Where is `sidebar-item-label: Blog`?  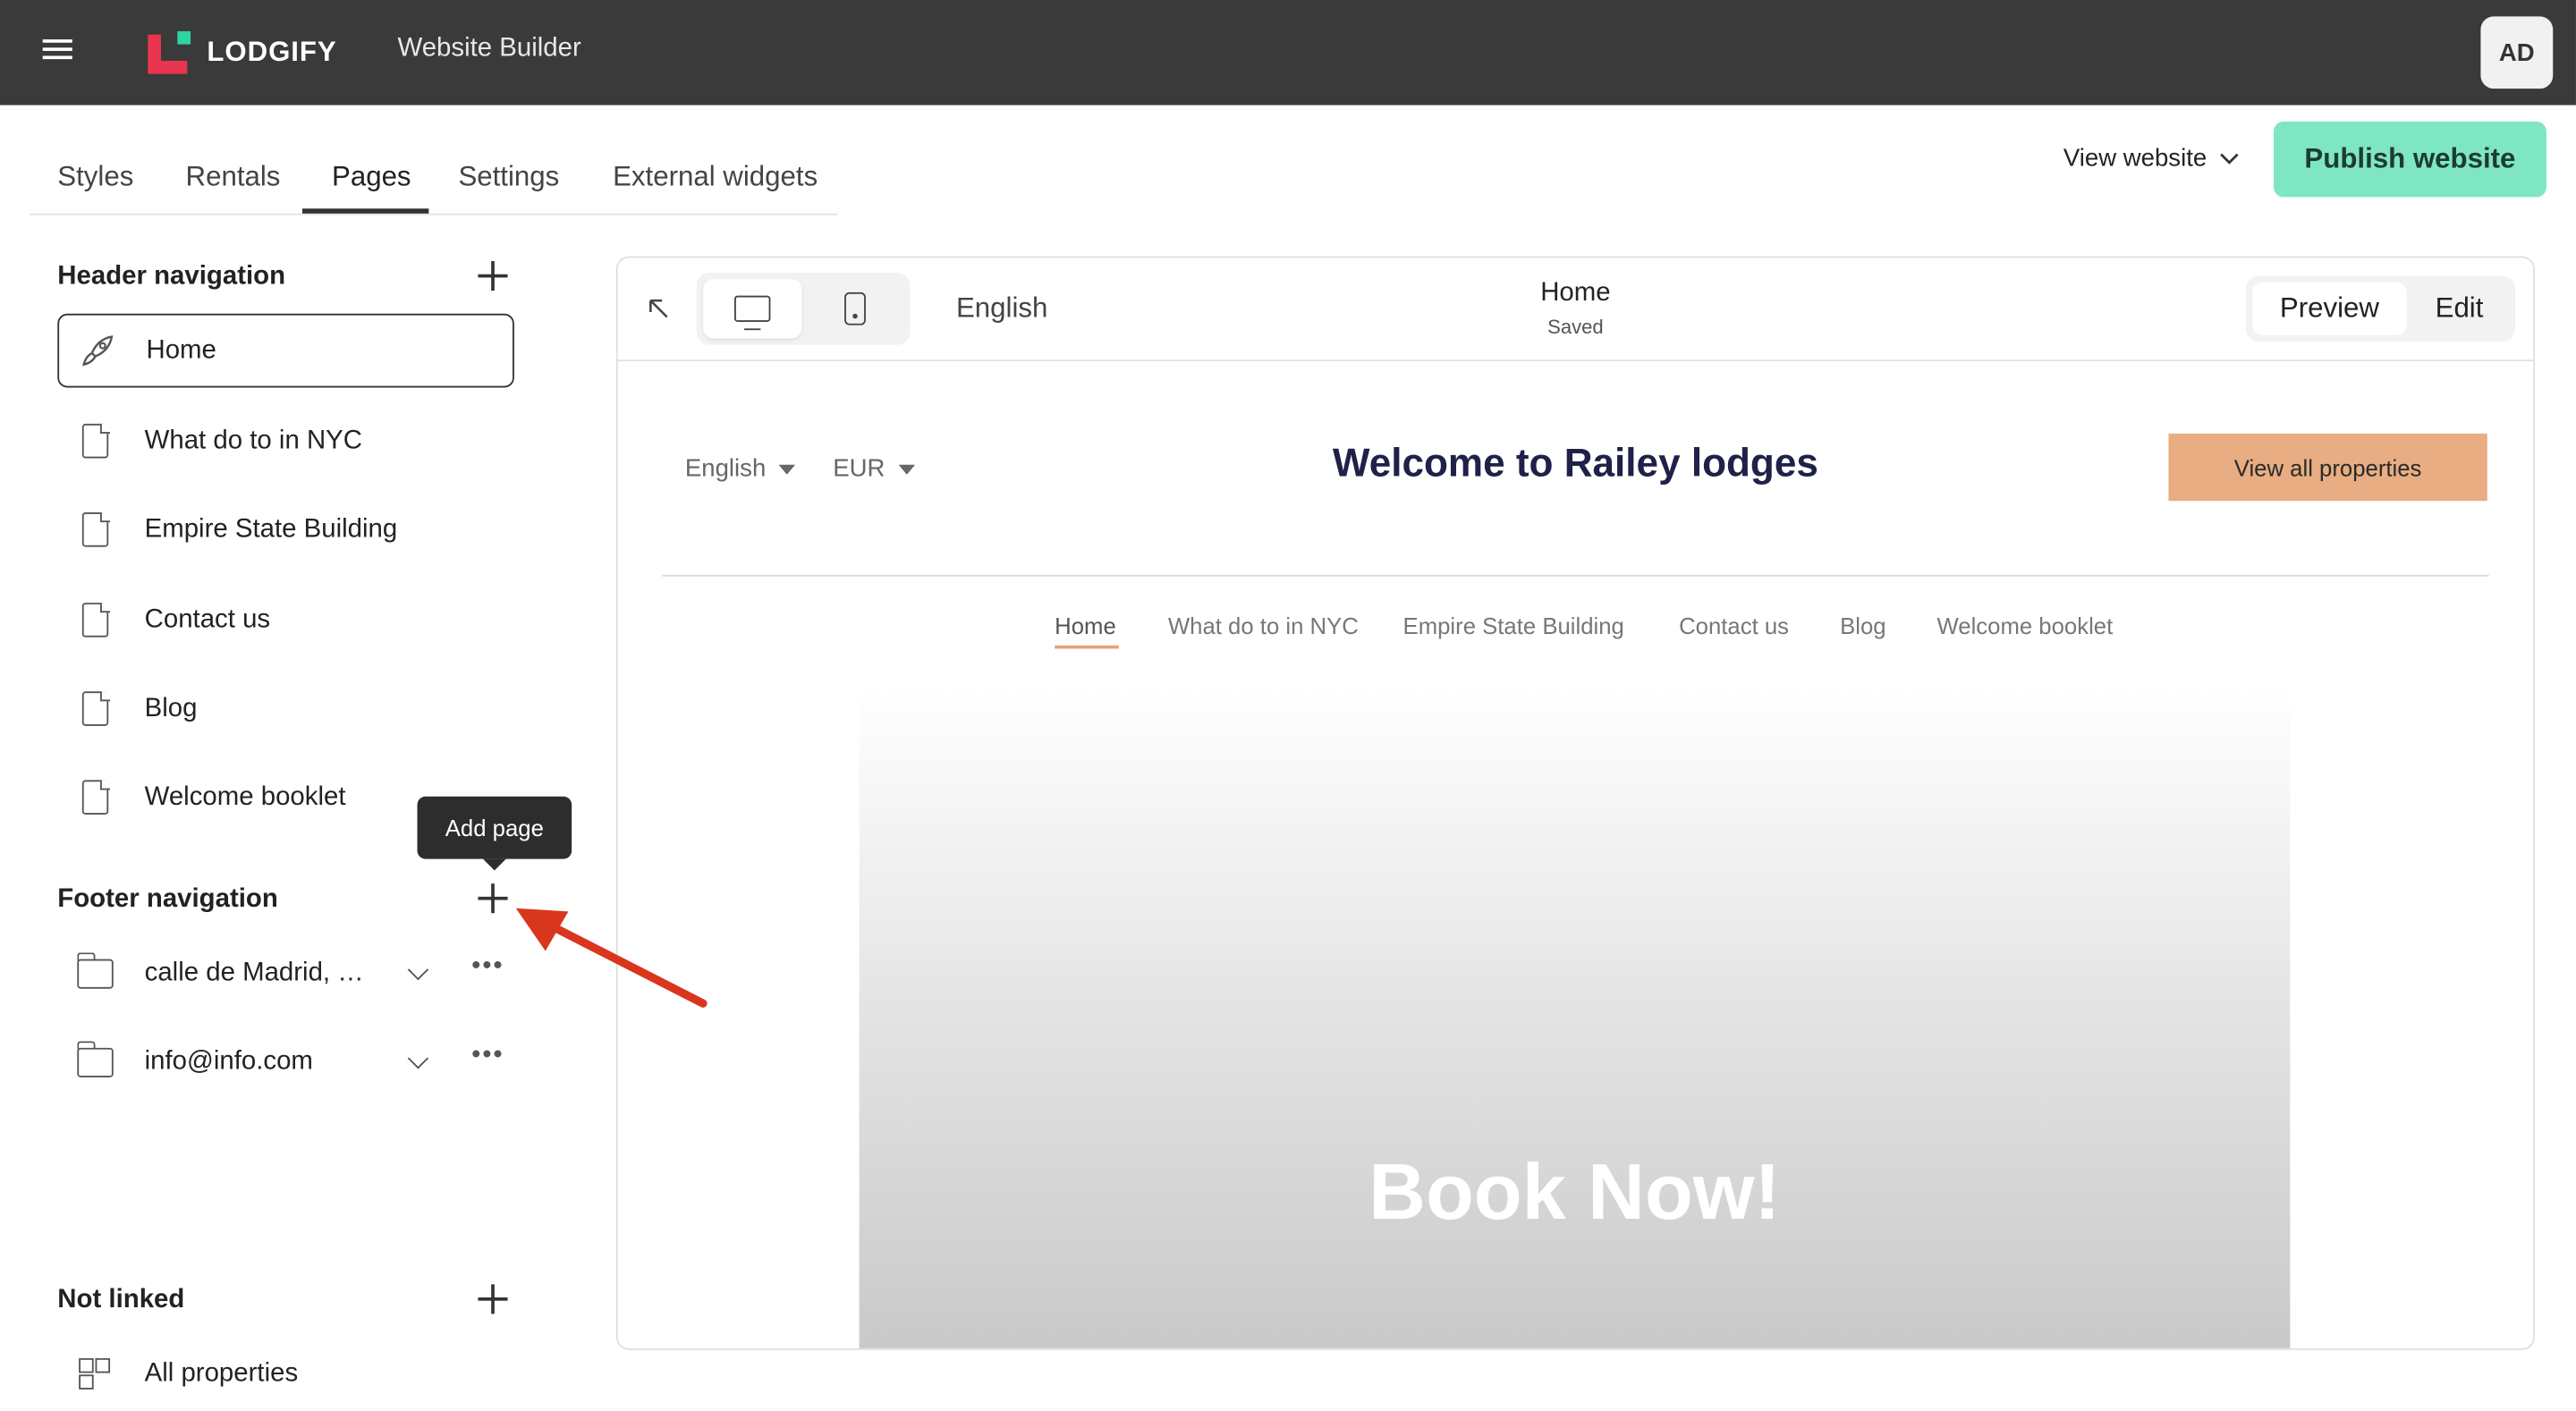 sidebar-item-label: Blog is located at coordinates (171, 708).